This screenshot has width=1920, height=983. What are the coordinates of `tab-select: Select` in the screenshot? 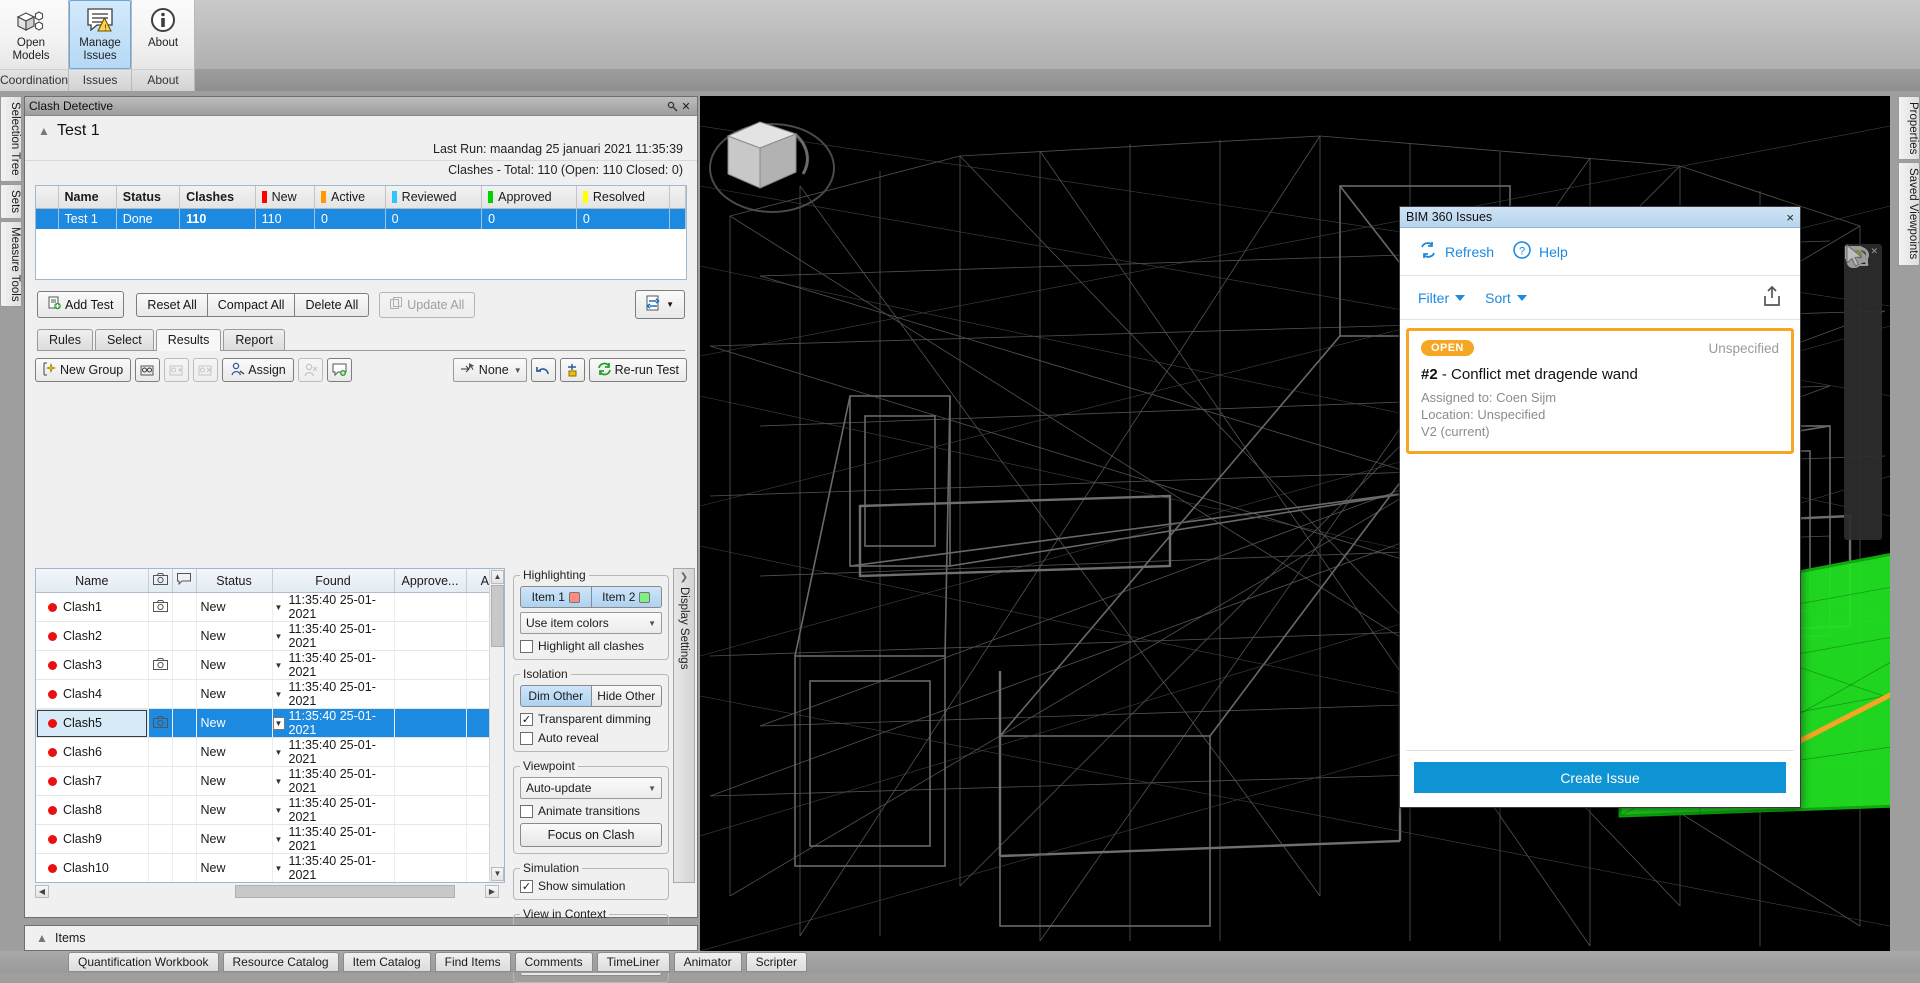 It's located at (124, 339).